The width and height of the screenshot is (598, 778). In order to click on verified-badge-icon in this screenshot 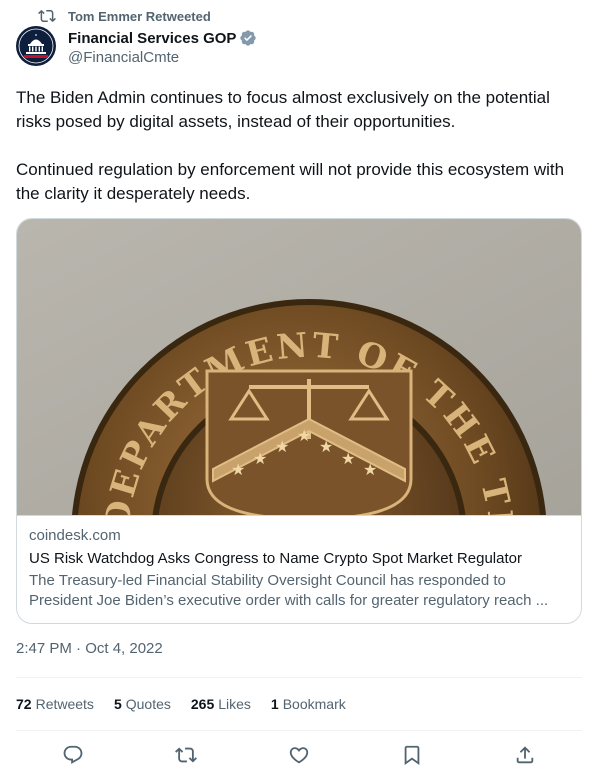, I will do `click(248, 38)`.